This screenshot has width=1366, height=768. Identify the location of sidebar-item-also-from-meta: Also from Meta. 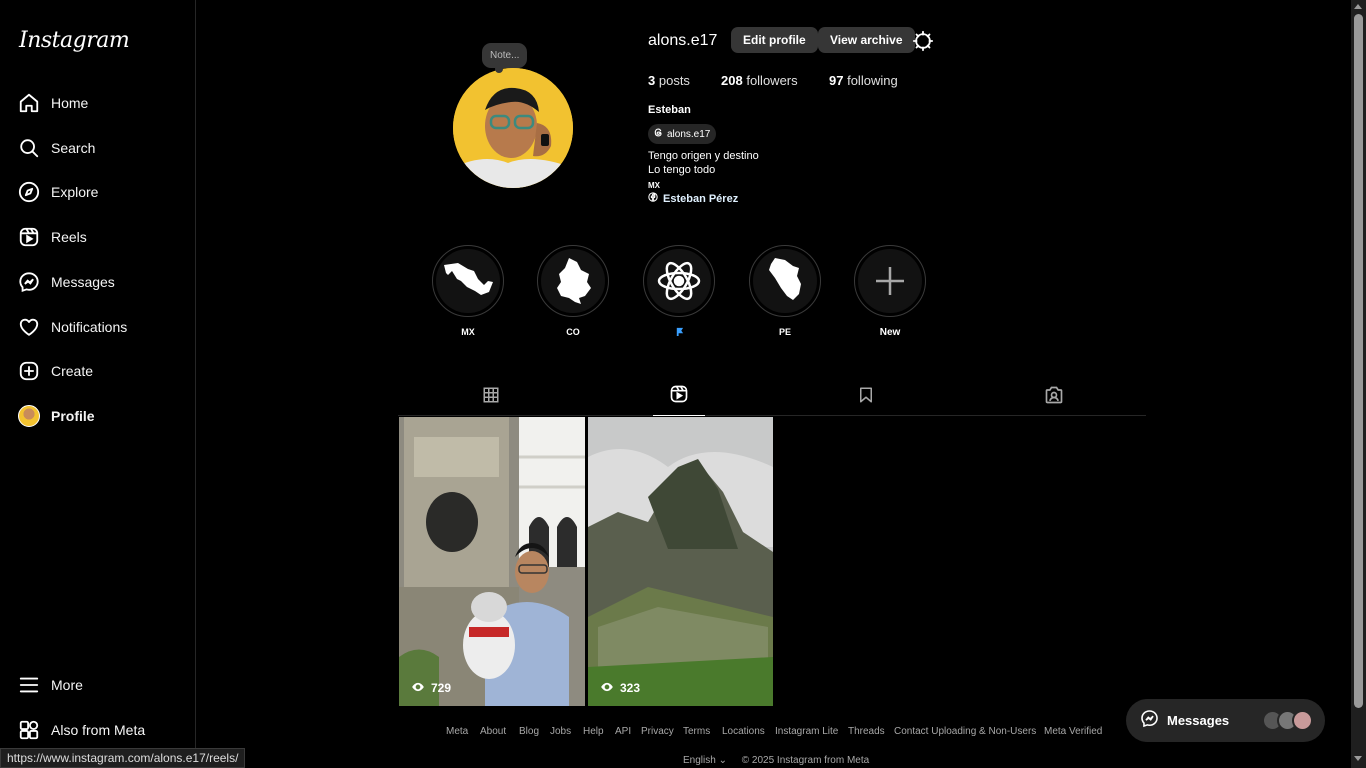
(98, 730).